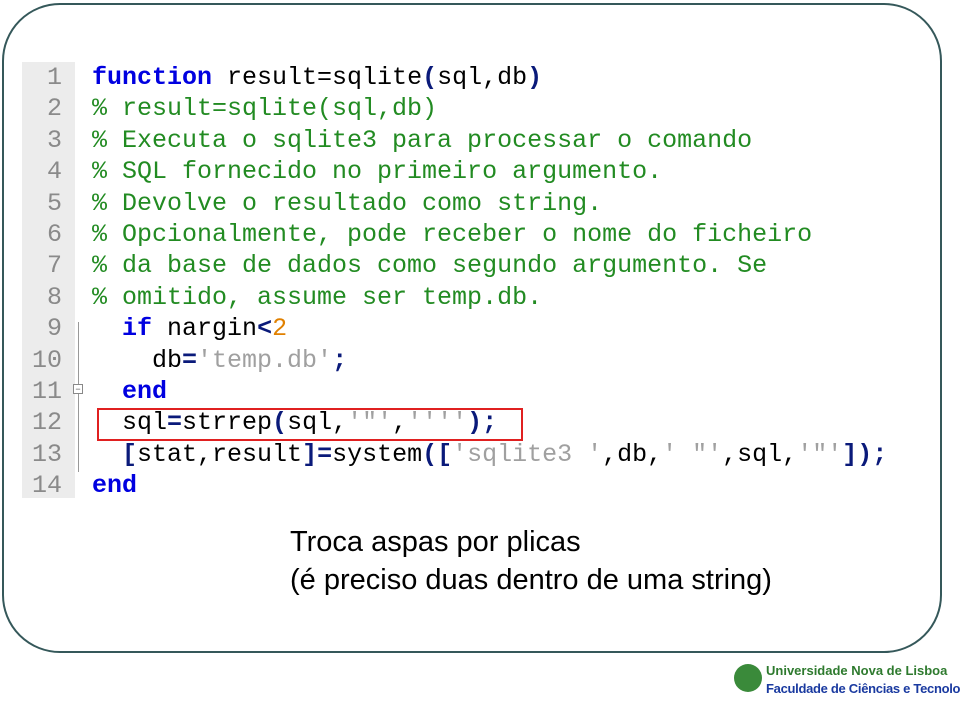 The image size is (960, 703). I want to click on logo-university-name: Universidade Nova de Lisboa, so click(857, 670).